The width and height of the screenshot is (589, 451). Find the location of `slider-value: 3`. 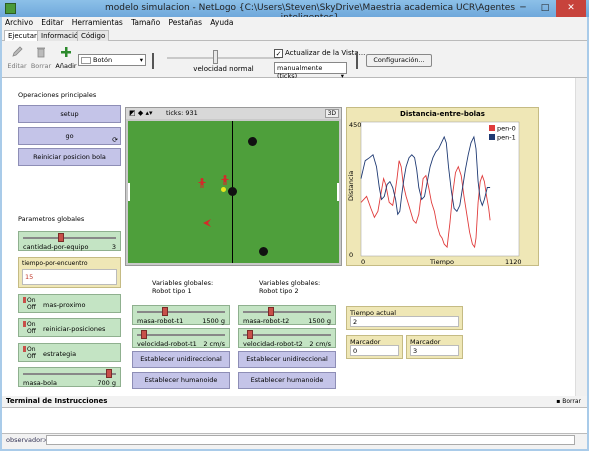

slider-value: 3 is located at coordinates (113, 247).